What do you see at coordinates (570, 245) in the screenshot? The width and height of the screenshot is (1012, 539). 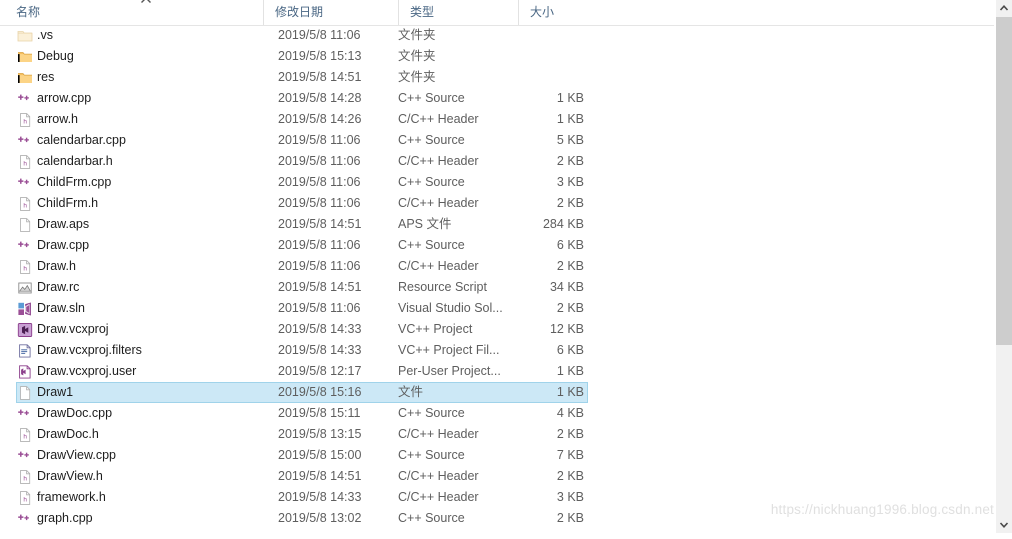 I see `file-size-cell: 6 KB` at bounding box center [570, 245].